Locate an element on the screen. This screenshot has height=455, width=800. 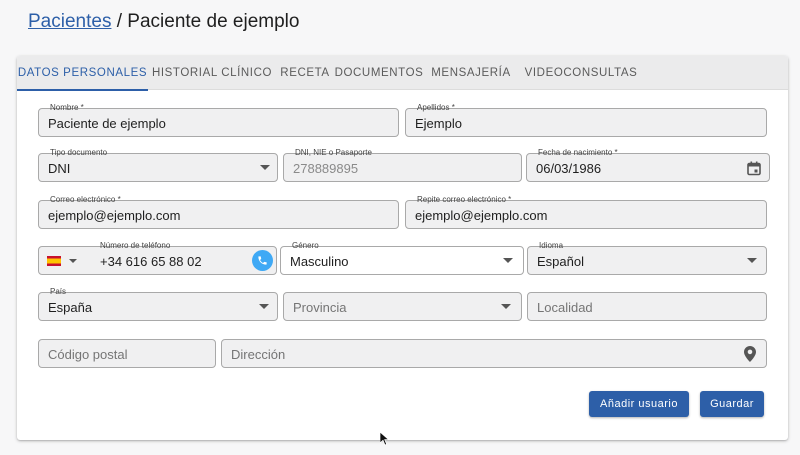
nombre-value: Paciente de ejemplo is located at coordinates (107, 123).